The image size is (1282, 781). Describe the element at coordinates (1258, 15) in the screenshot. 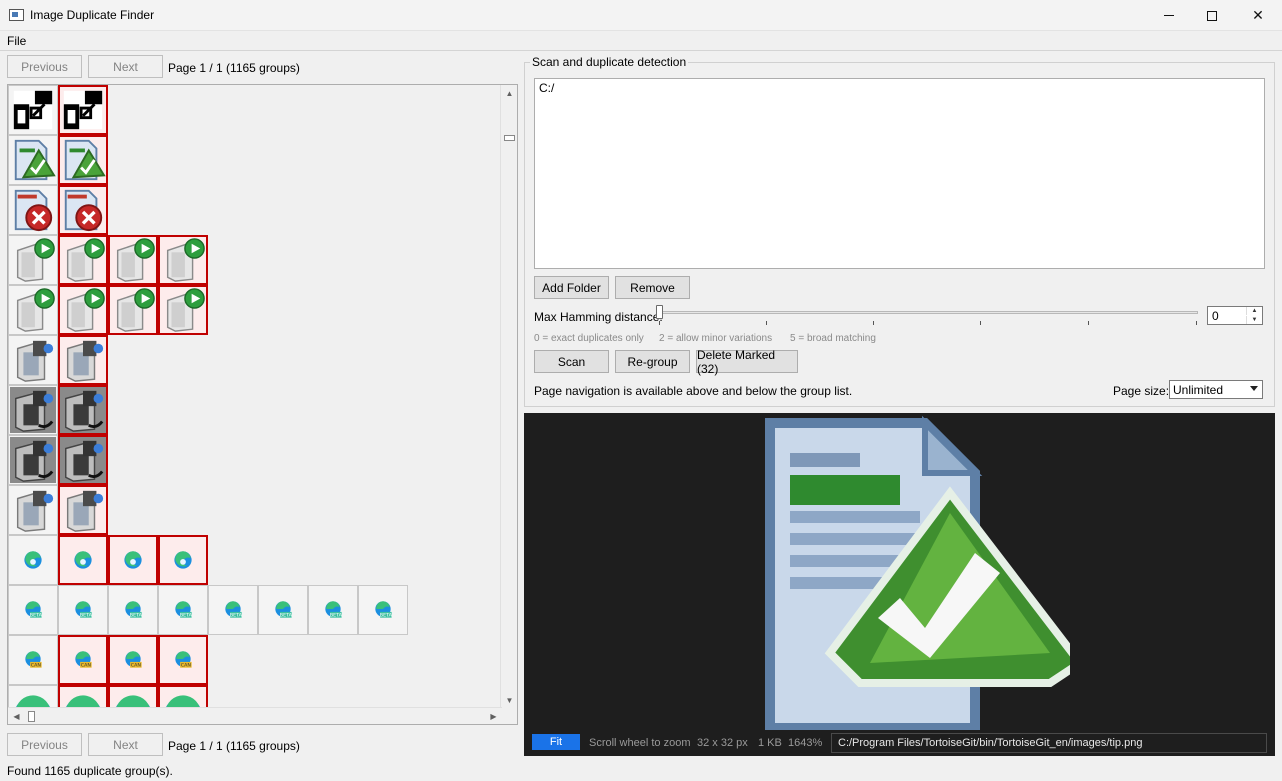

I see `close-button: ✕` at that location.